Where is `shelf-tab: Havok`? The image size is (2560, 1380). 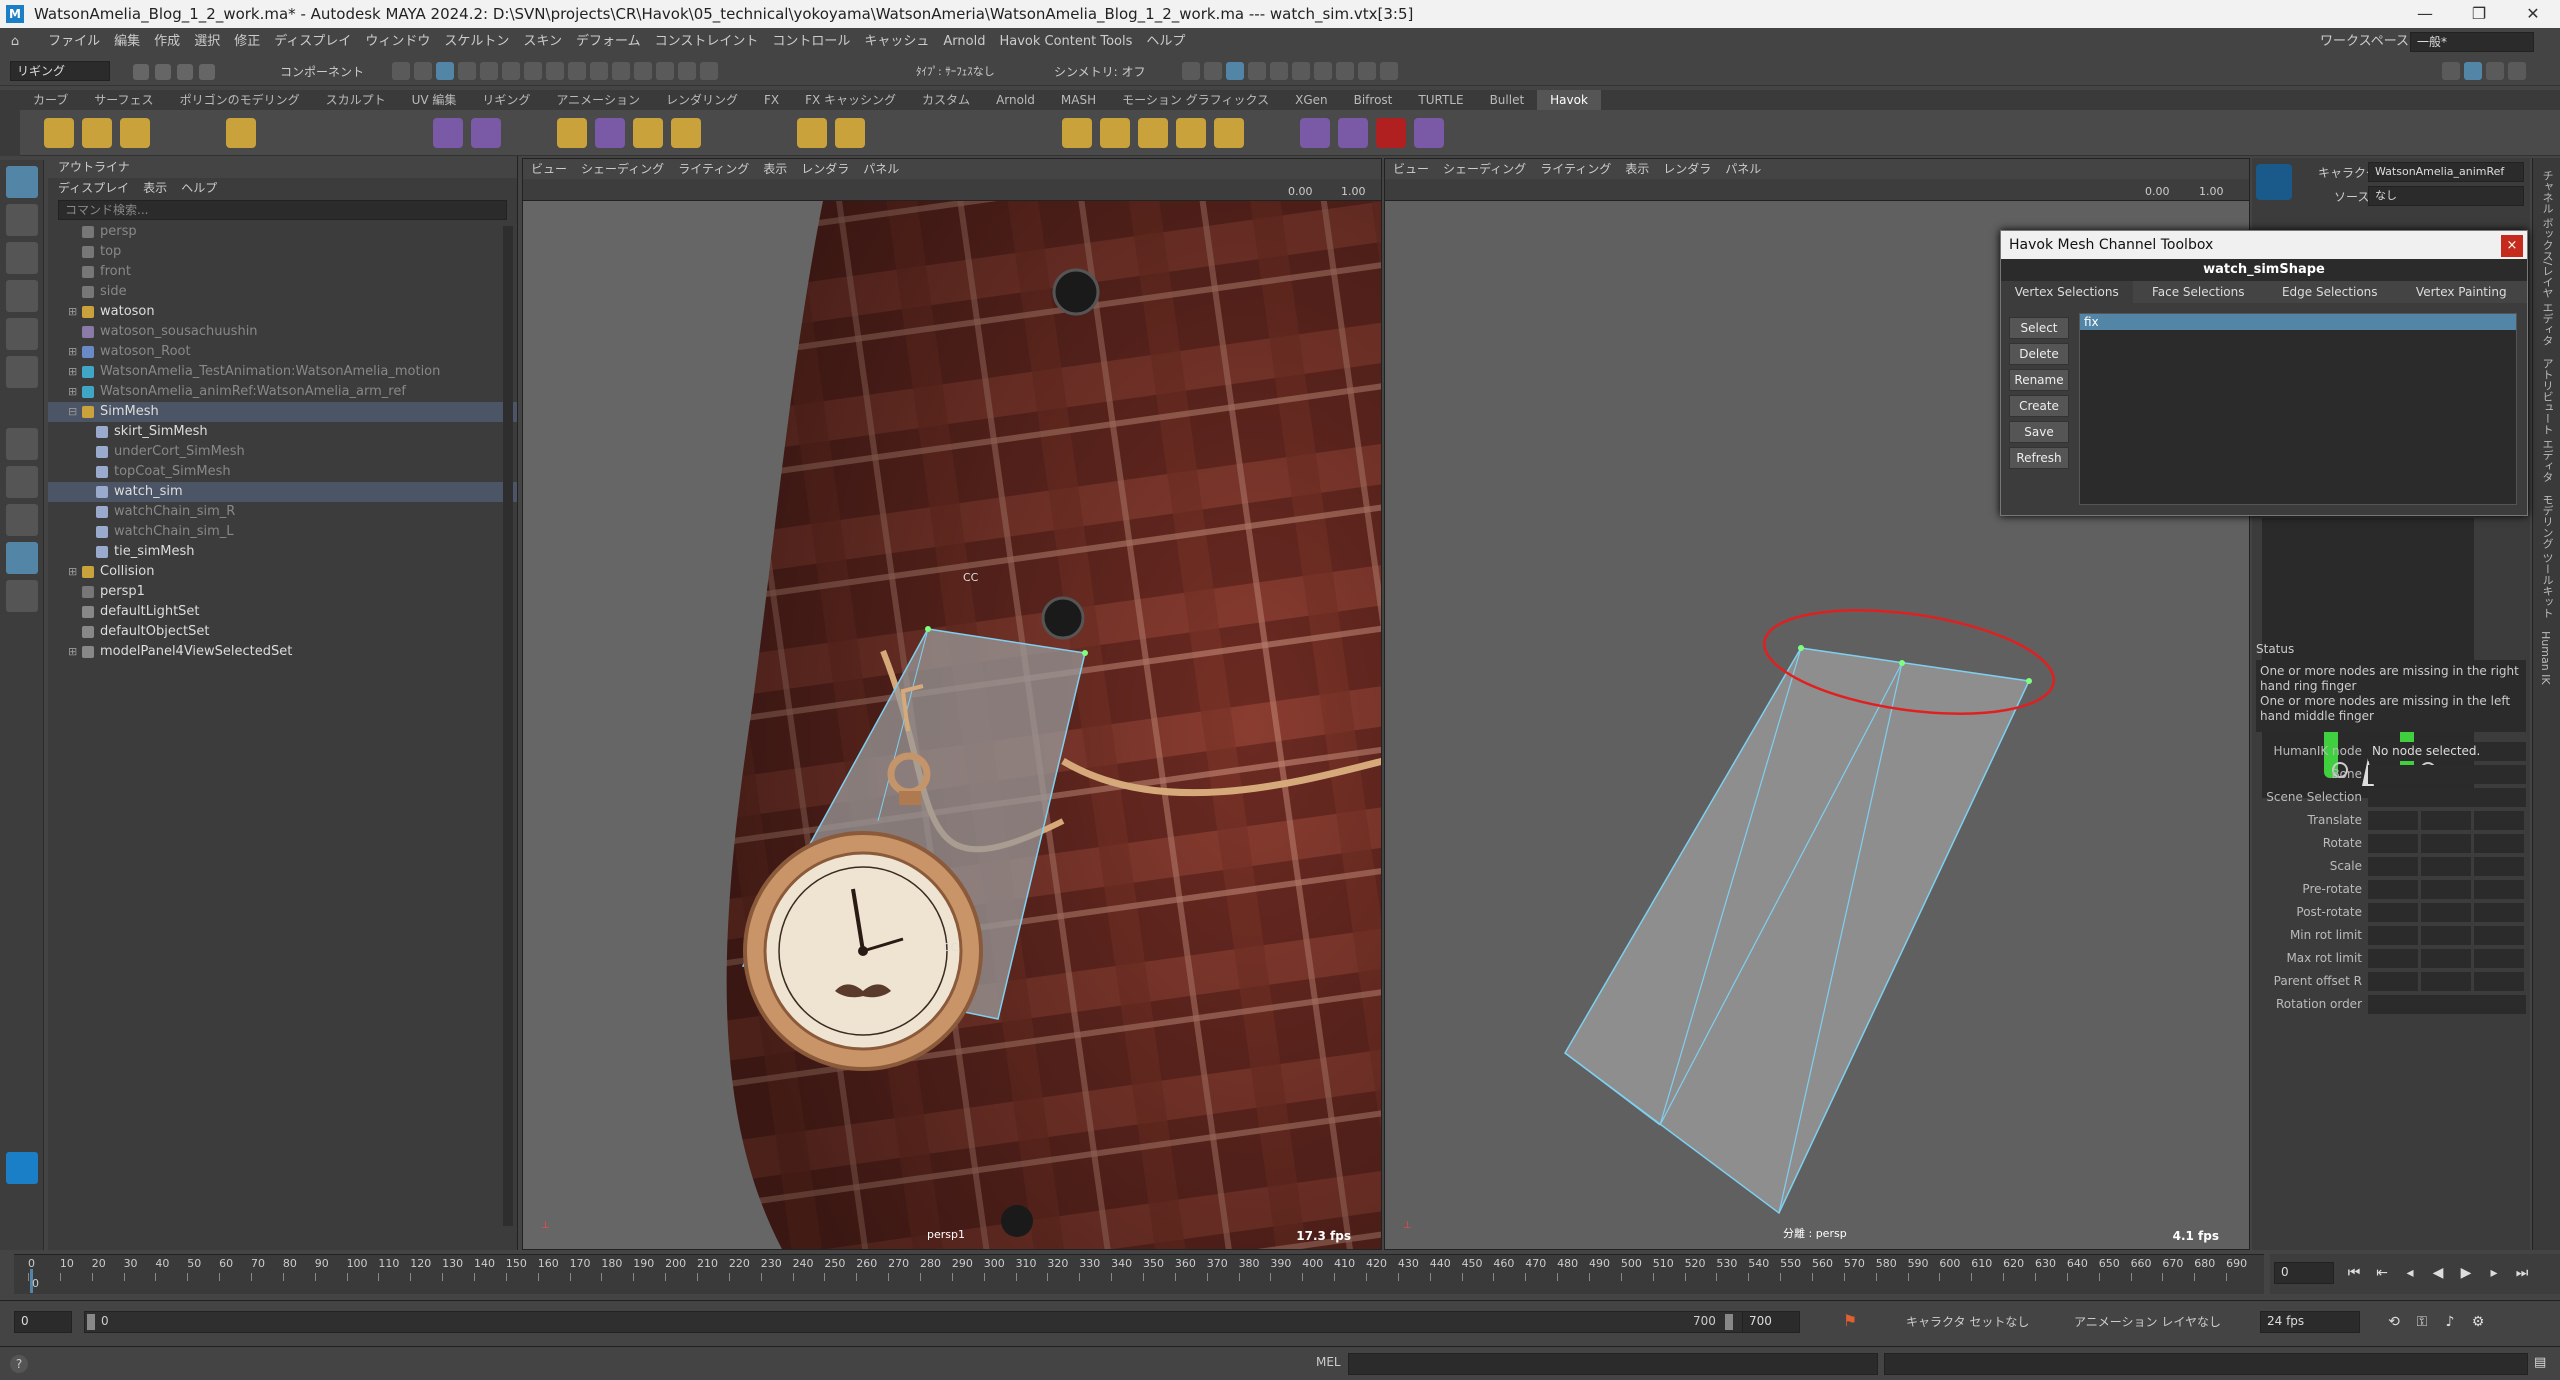 shelf-tab: Havok is located at coordinates (1569, 100).